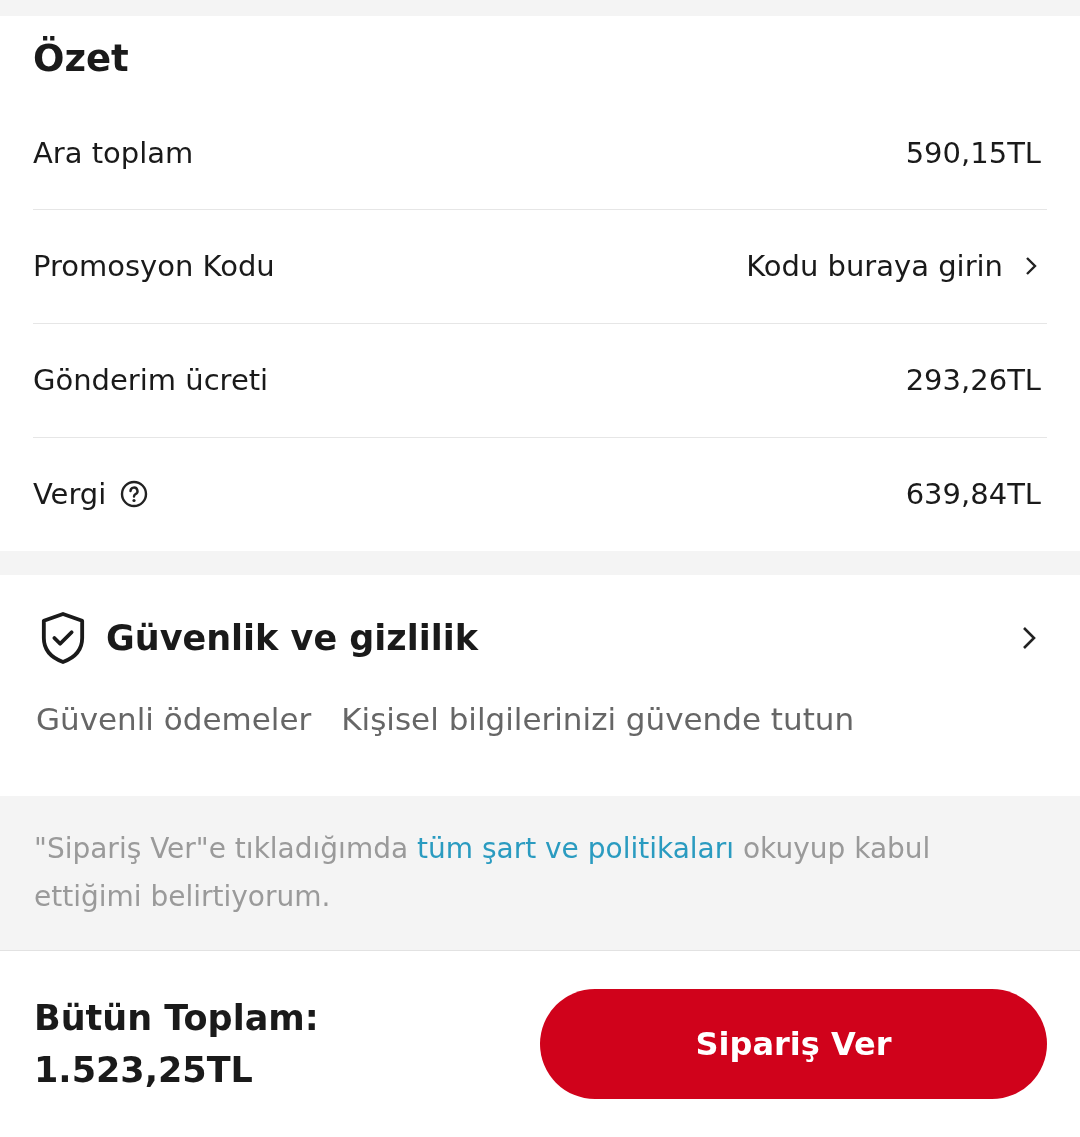 Image resolution: width=1080 pixels, height=1137 pixels. Describe the element at coordinates (896, 265) in the screenshot. I see `promo-code-link: Kodu buraya girin` at that location.